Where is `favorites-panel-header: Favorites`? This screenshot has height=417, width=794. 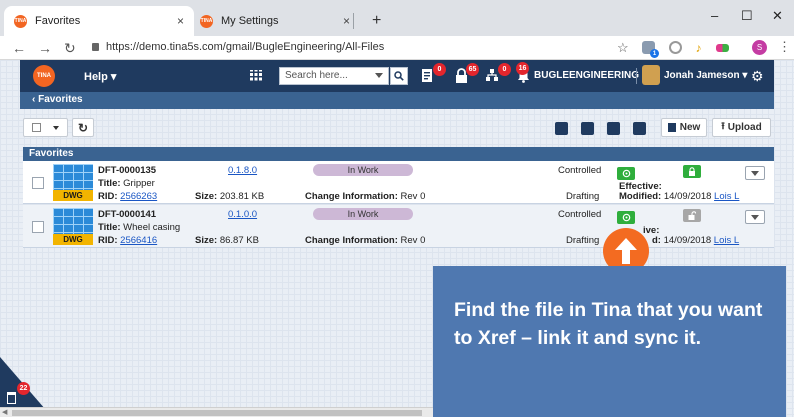 favorites-panel-header: Favorites is located at coordinates (398, 154).